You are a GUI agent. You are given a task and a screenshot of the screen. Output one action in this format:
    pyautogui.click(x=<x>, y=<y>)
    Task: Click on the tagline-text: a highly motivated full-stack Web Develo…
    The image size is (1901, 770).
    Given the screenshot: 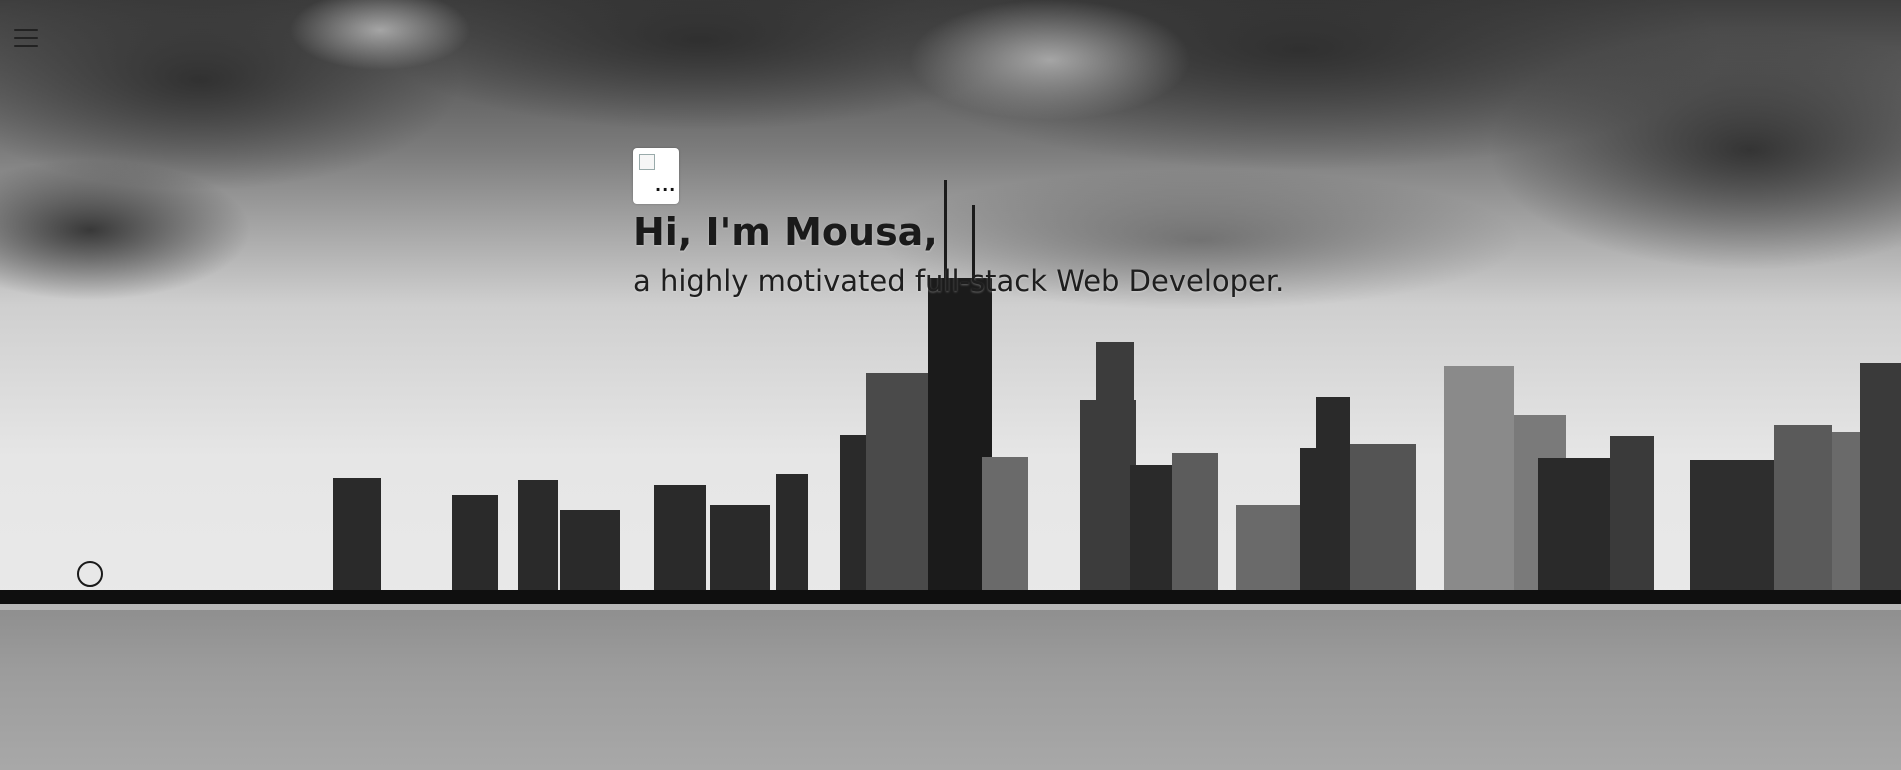 What is the action you would take?
    pyautogui.click(x=959, y=281)
    